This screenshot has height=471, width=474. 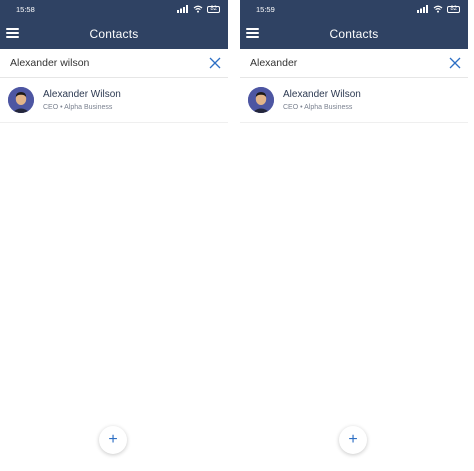 I want to click on status-bar: 15:59 82, so click(x=354, y=9).